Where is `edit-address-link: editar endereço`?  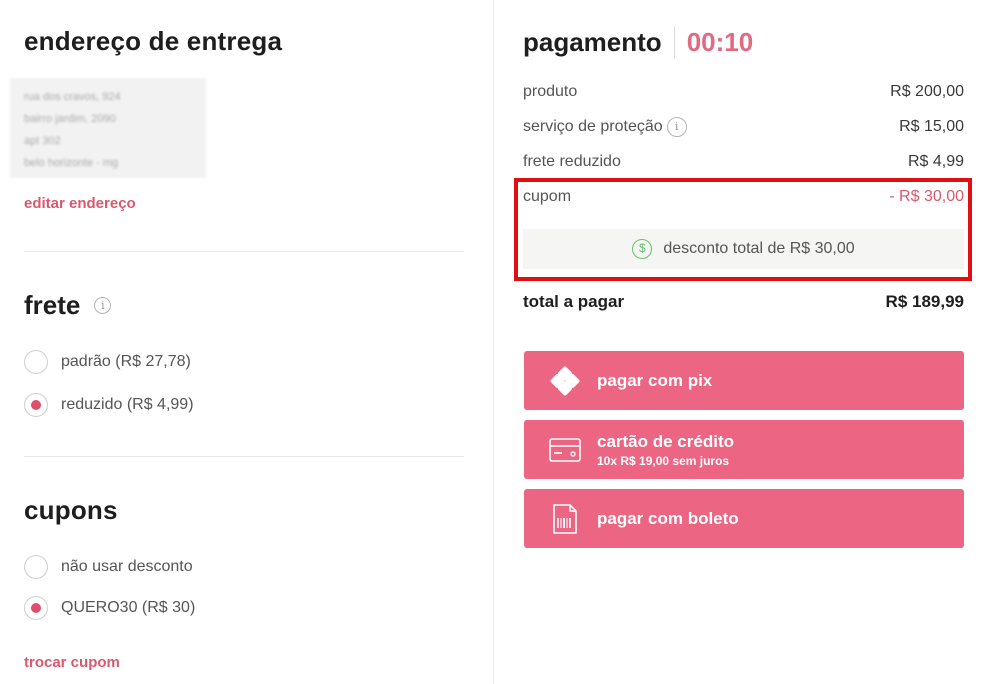
edit-address-link: editar endereço is located at coordinates (80, 203).